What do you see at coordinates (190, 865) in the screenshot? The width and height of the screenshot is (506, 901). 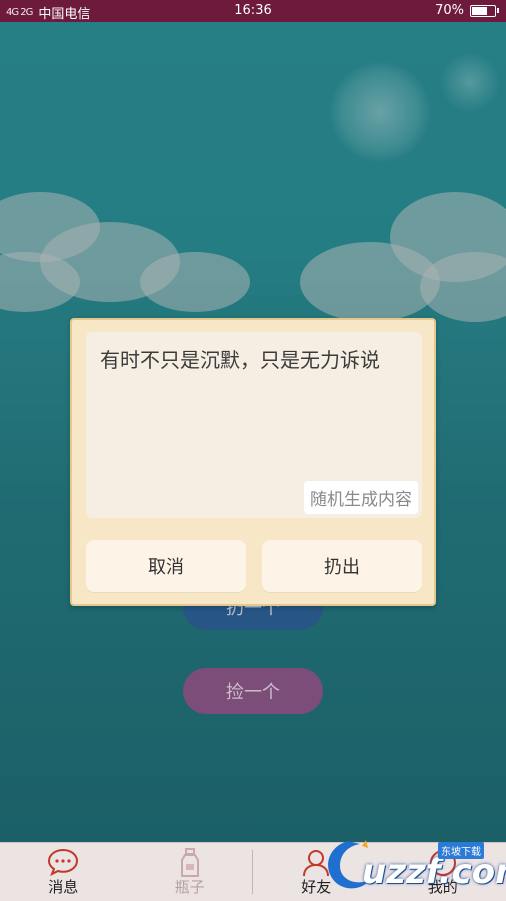 I see `bottle-icon` at bounding box center [190, 865].